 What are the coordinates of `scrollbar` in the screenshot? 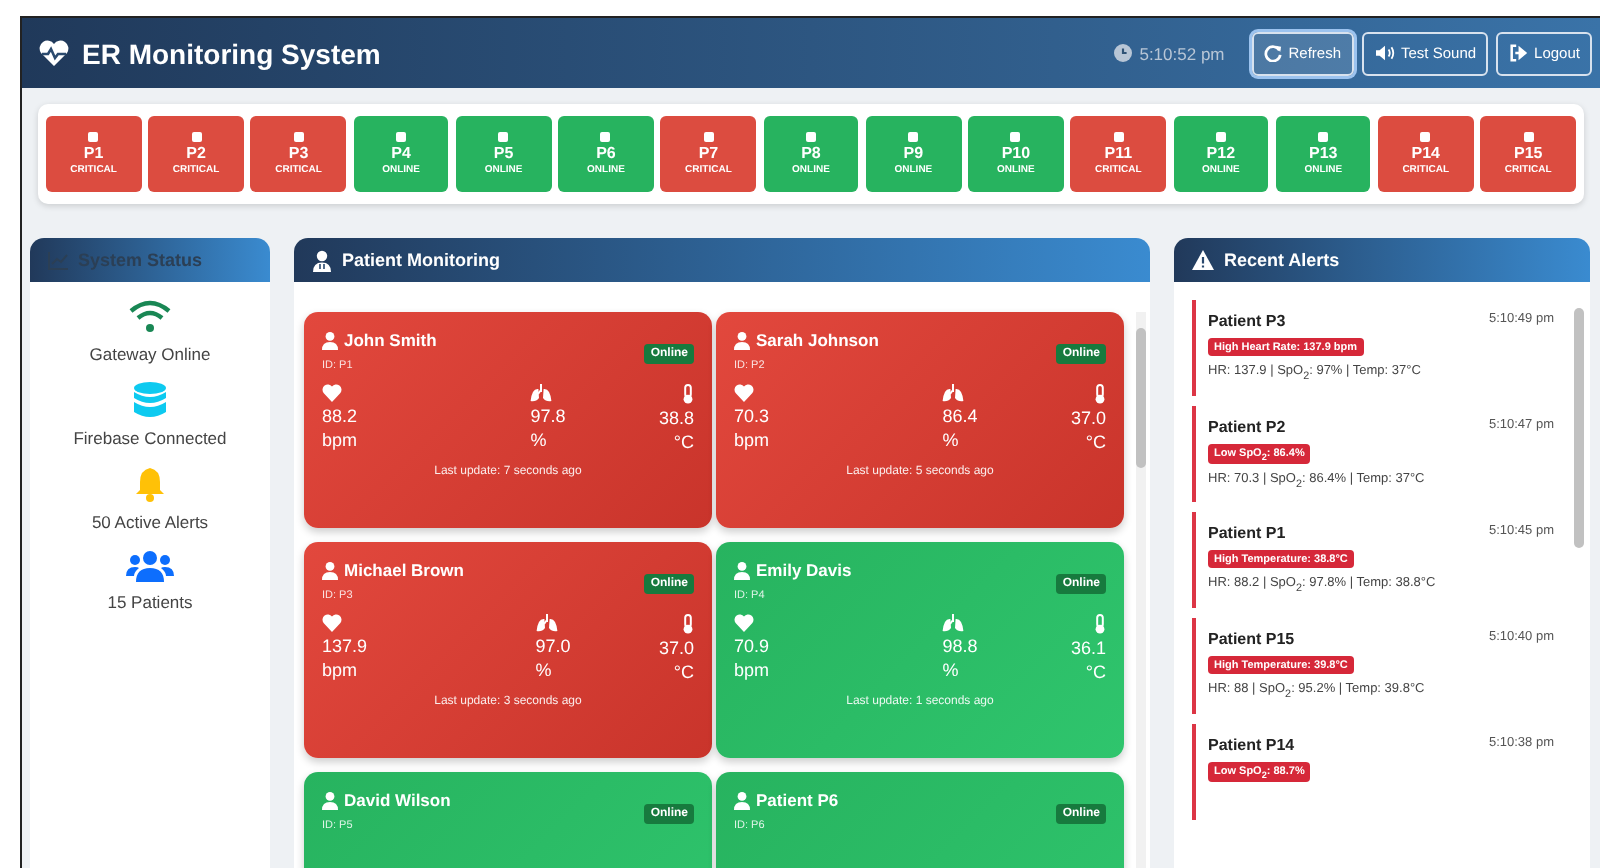 It's located at (1141, 590).